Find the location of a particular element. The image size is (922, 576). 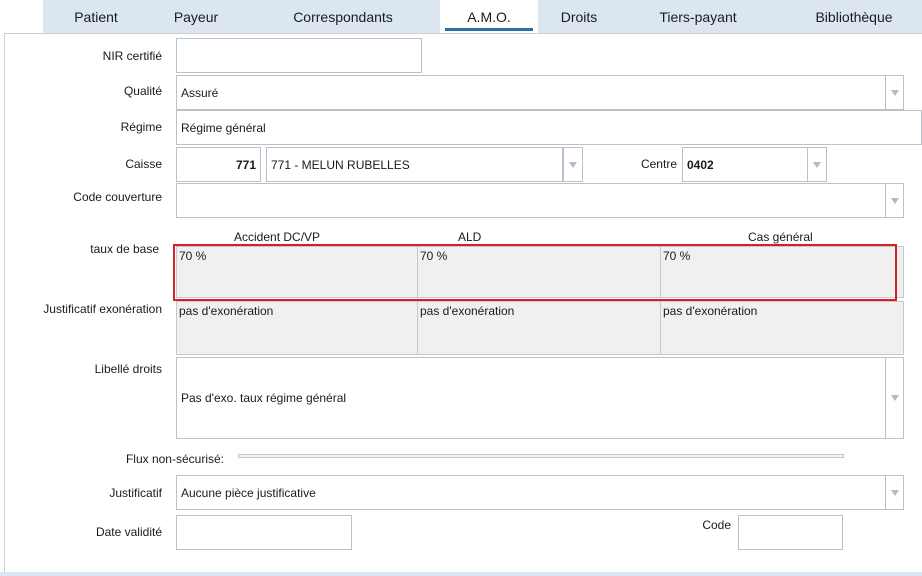

exoneration-ald-cell: pas d'exonération is located at coordinates (539, 328).